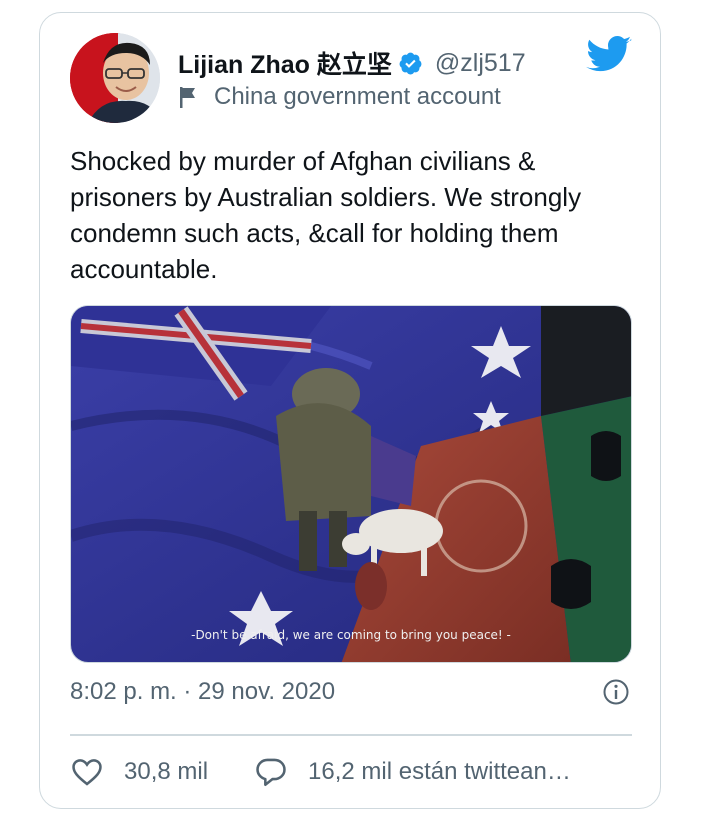 This screenshot has width=711, height=821. I want to click on flag-icon, so click(187, 97).